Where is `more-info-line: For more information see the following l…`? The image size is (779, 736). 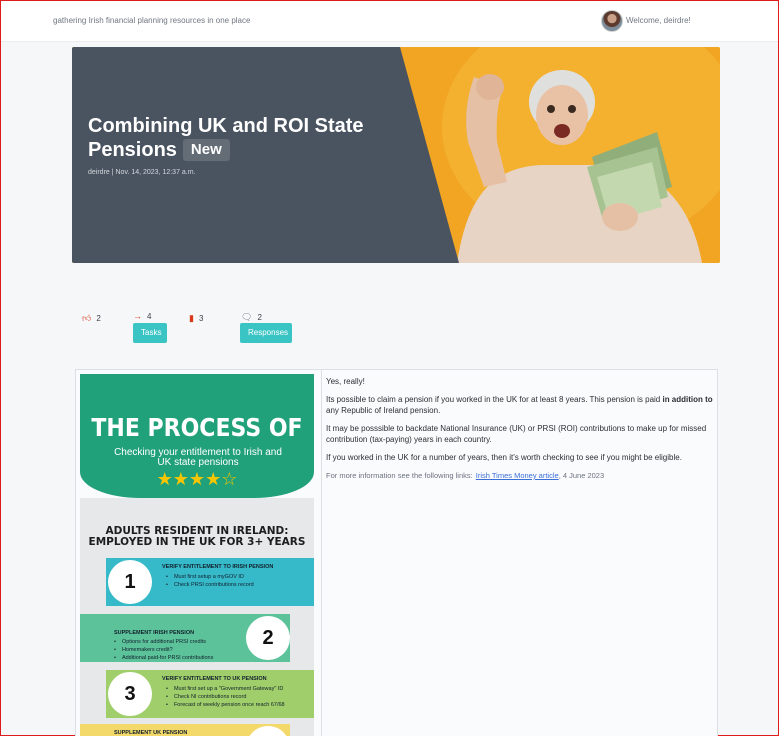 more-info-line: For more information see the following l… is located at coordinates (520, 475).